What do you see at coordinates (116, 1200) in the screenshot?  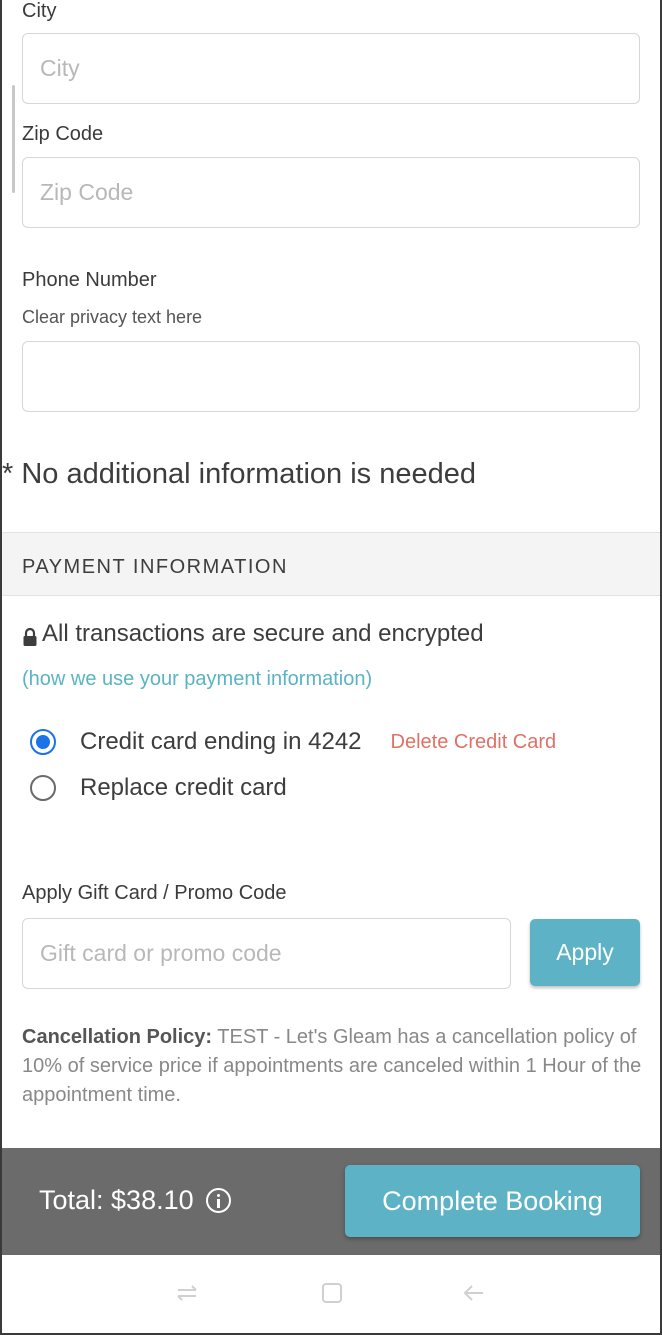 I see `total-price-text: Total: $38.10` at bounding box center [116, 1200].